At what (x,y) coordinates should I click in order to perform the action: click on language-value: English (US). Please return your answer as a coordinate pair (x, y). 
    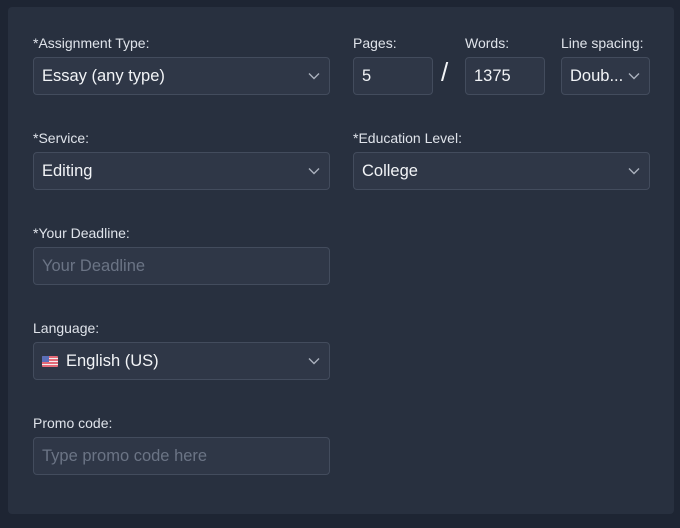
    Looking at the image, I should click on (112, 360).